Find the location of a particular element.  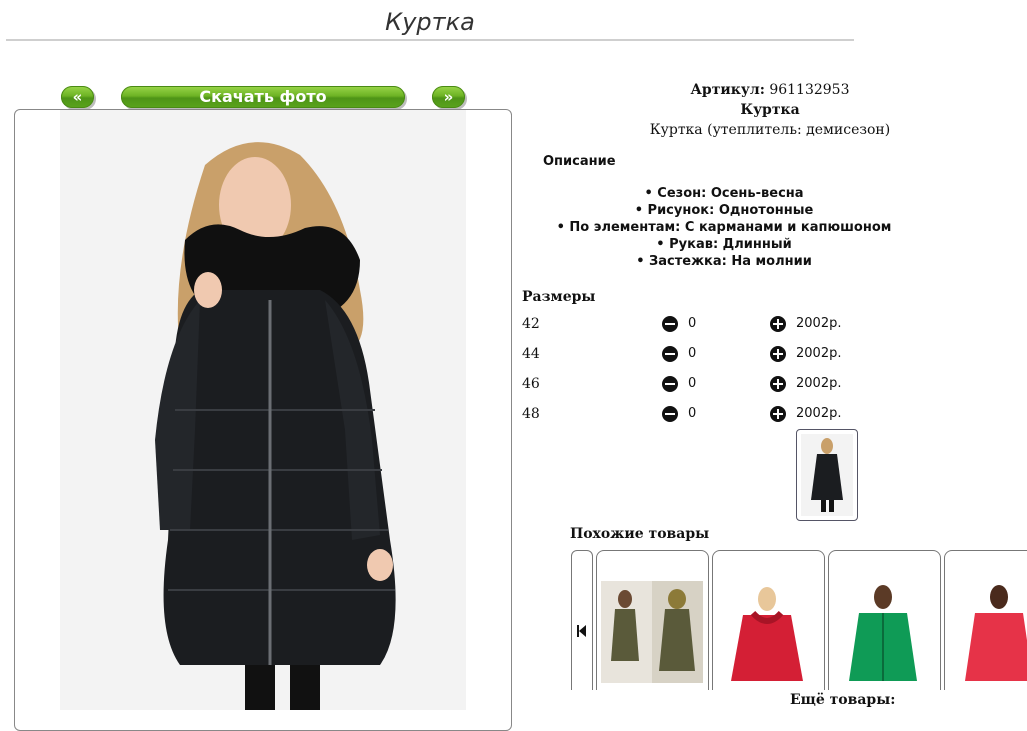

prev-photo-button: « is located at coordinates (77, 97).